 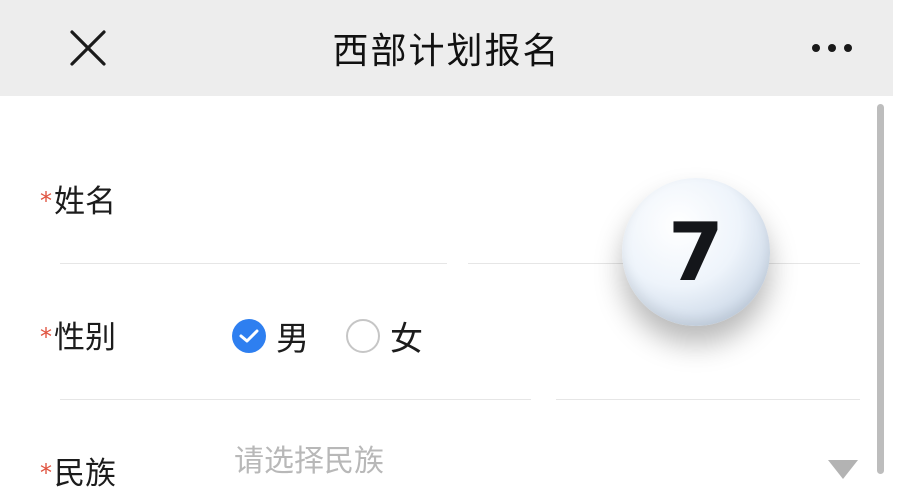 What do you see at coordinates (843, 469) in the screenshot?
I see `dropdown-arrow-icon` at bounding box center [843, 469].